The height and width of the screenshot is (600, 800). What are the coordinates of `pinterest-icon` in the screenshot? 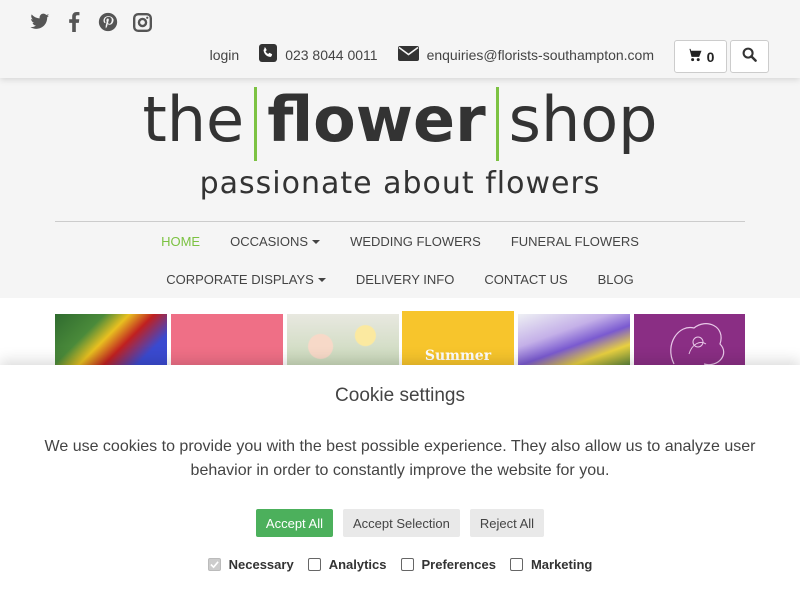 It's located at (108, 22).